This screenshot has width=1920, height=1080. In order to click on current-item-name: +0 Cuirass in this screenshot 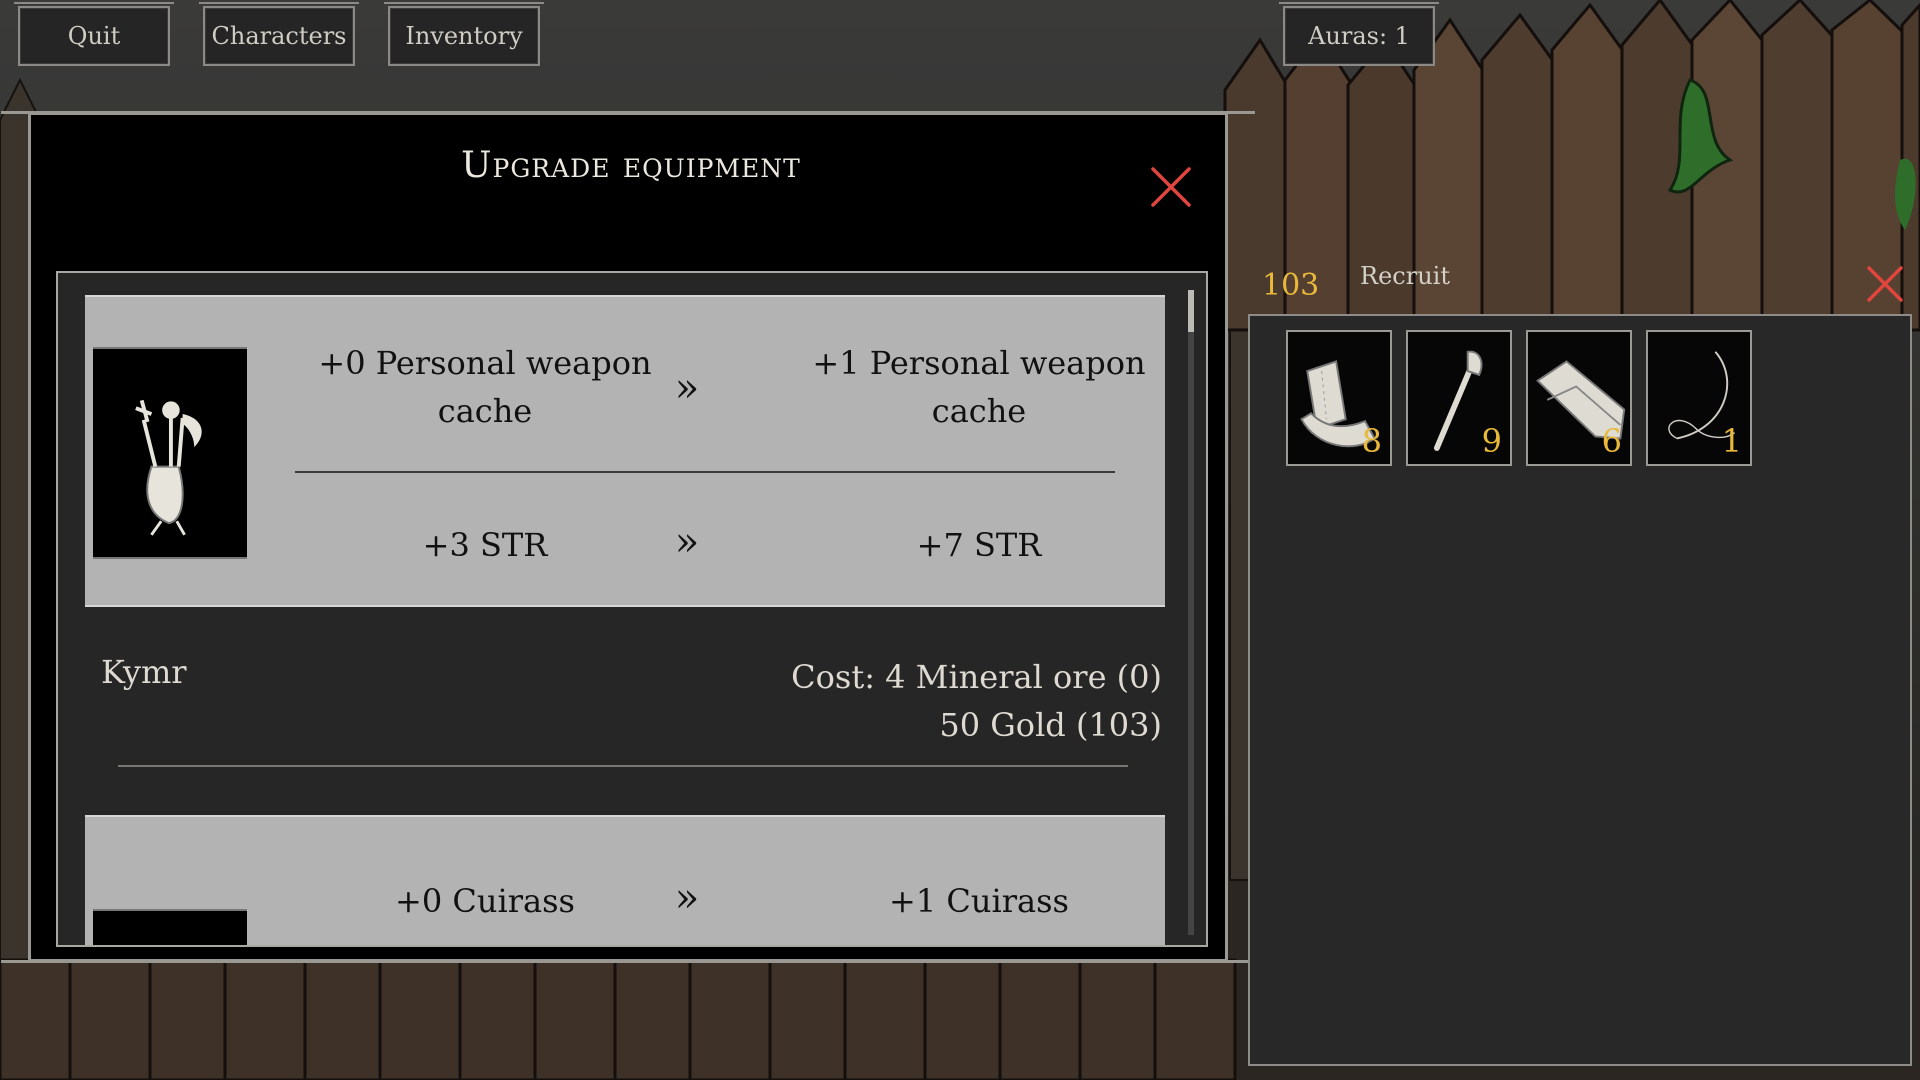, I will do `click(485, 901)`.